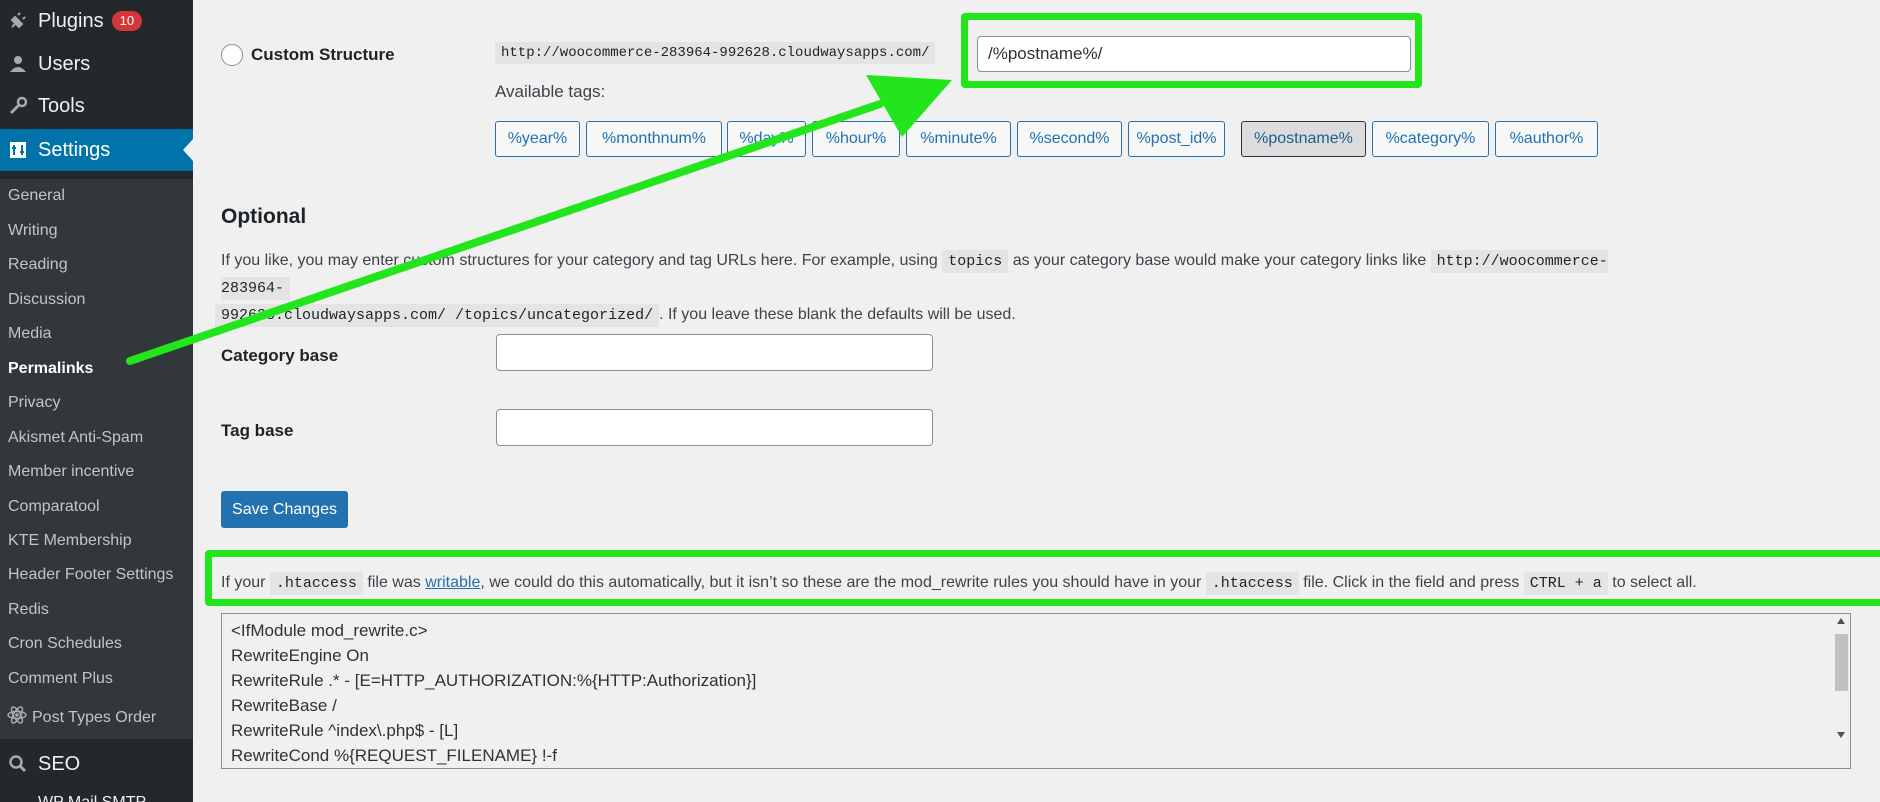 The width and height of the screenshot is (1880, 802). Describe the element at coordinates (33, 231) in the screenshot. I see `submenu-writing: Writing` at that location.